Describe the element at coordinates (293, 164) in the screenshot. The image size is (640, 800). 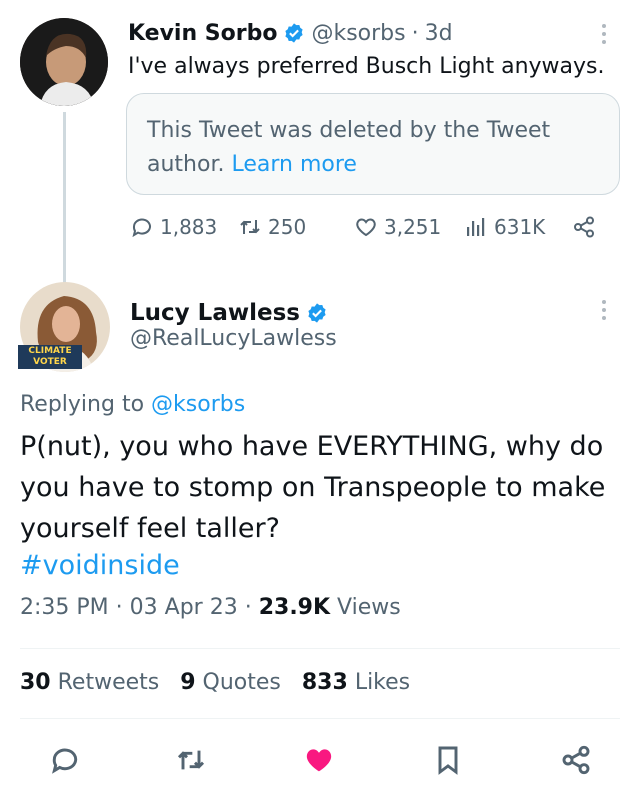
I see `learn-more-link: Learn more` at that location.